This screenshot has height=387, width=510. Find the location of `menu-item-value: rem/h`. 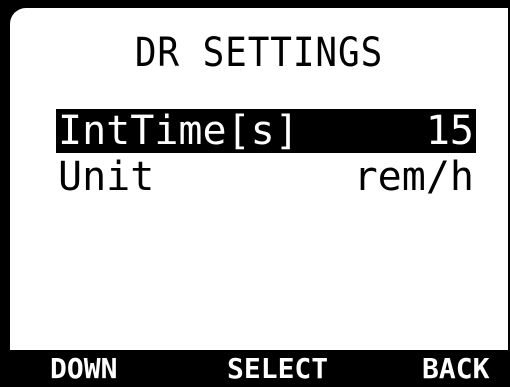

menu-item-value: rem/h is located at coordinates (413, 177).